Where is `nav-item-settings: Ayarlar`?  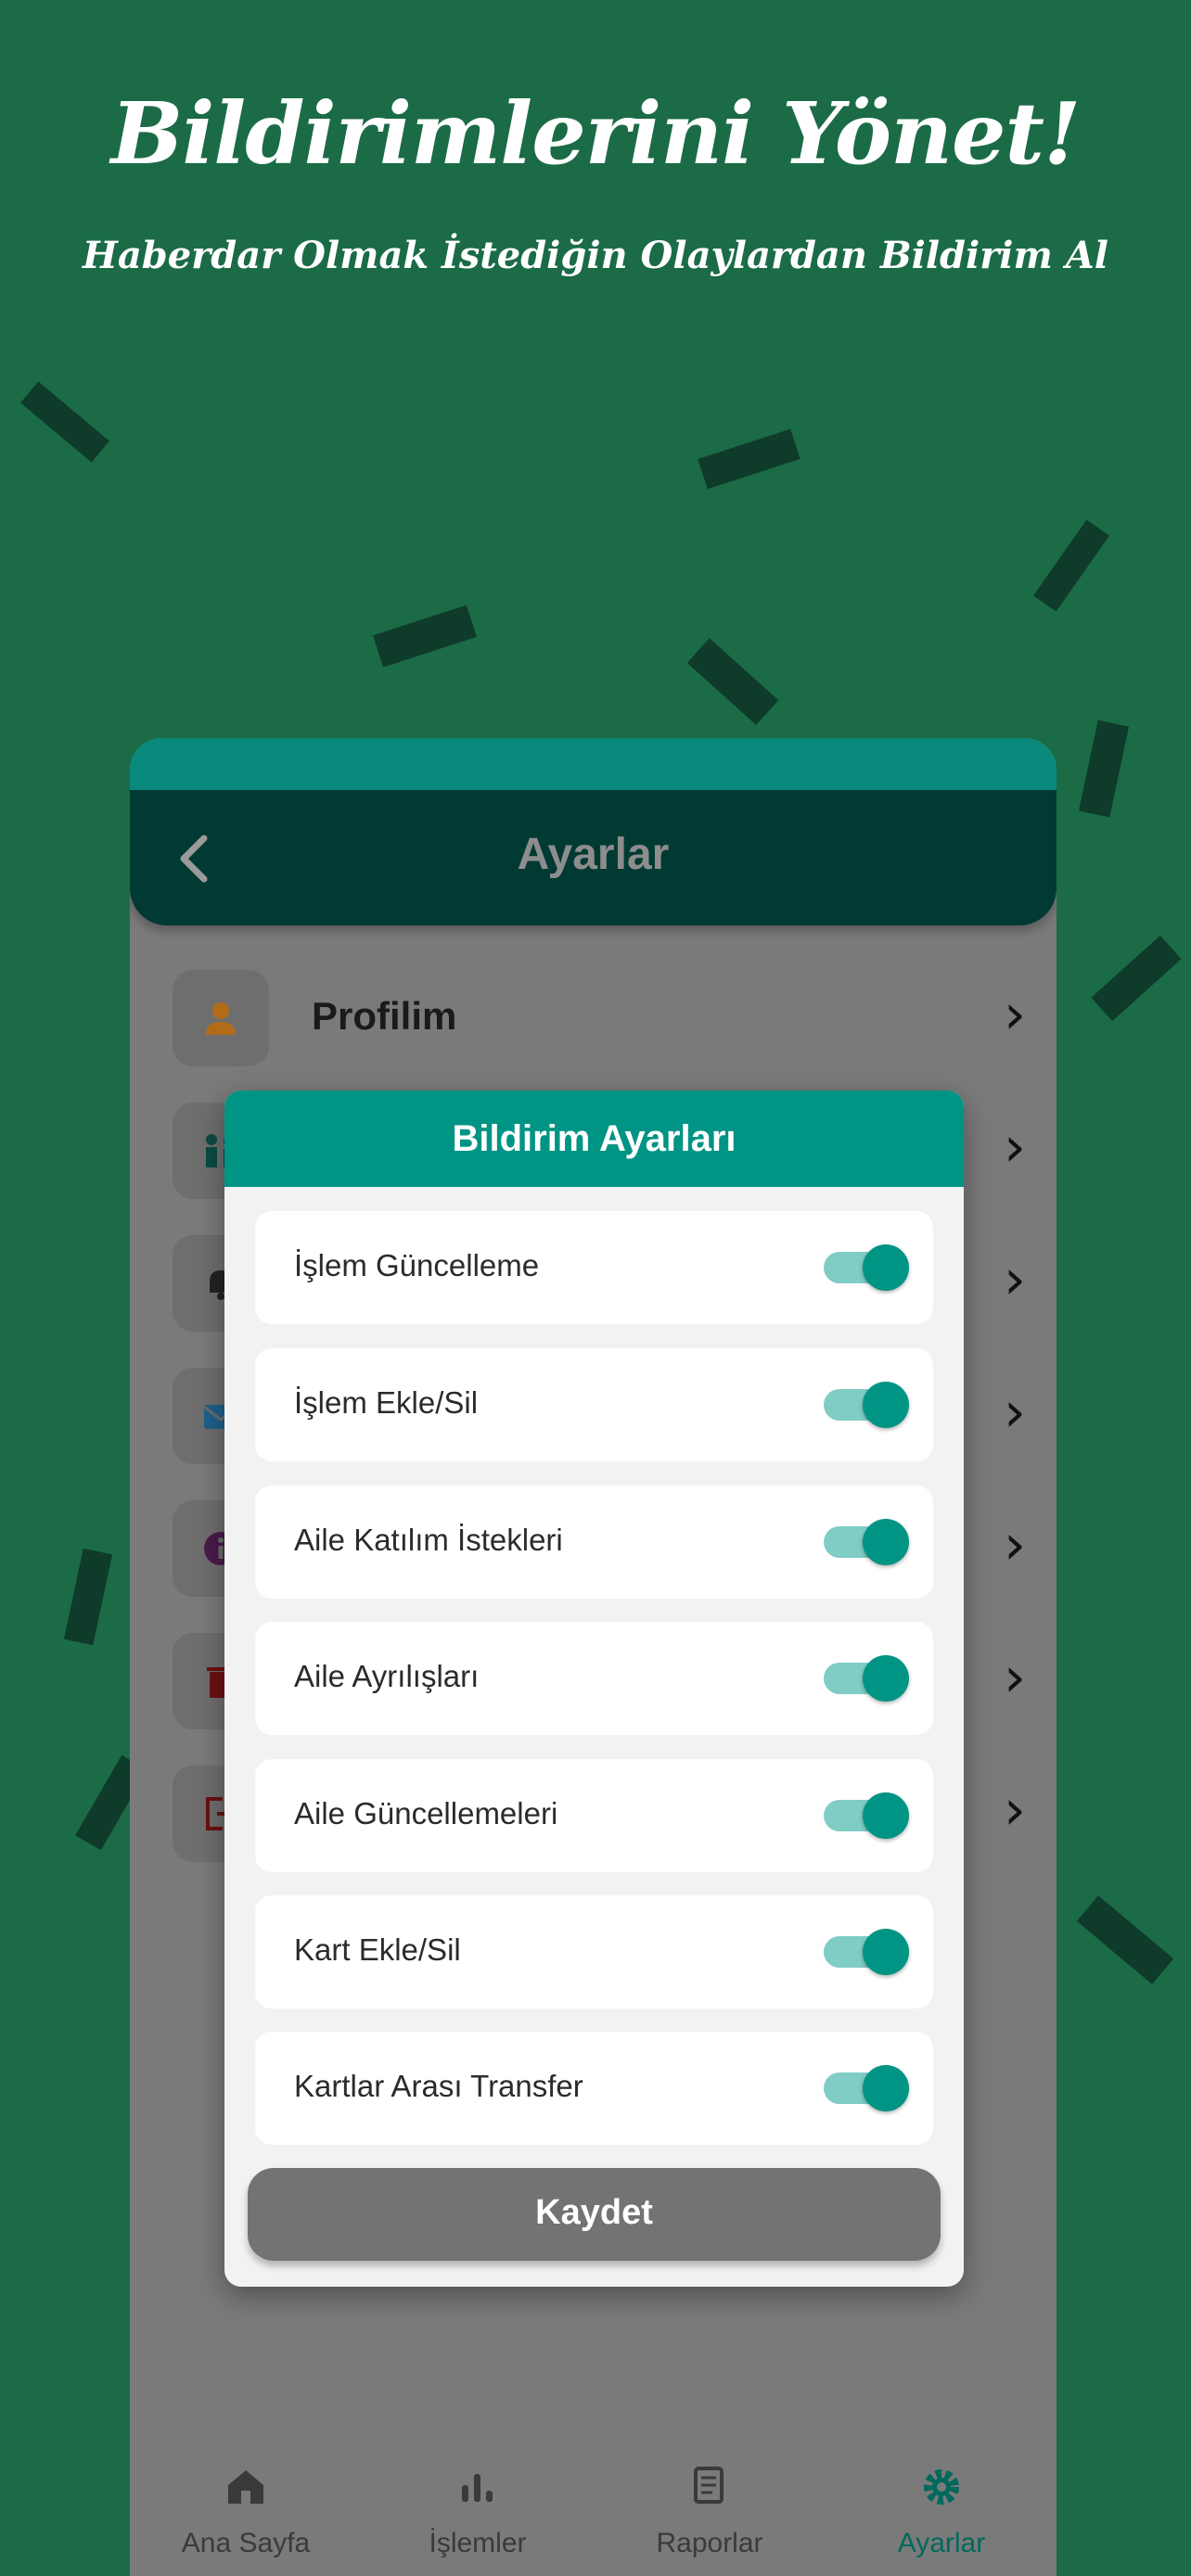
nav-item-settings: Ayarlar is located at coordinates (942, 2511).